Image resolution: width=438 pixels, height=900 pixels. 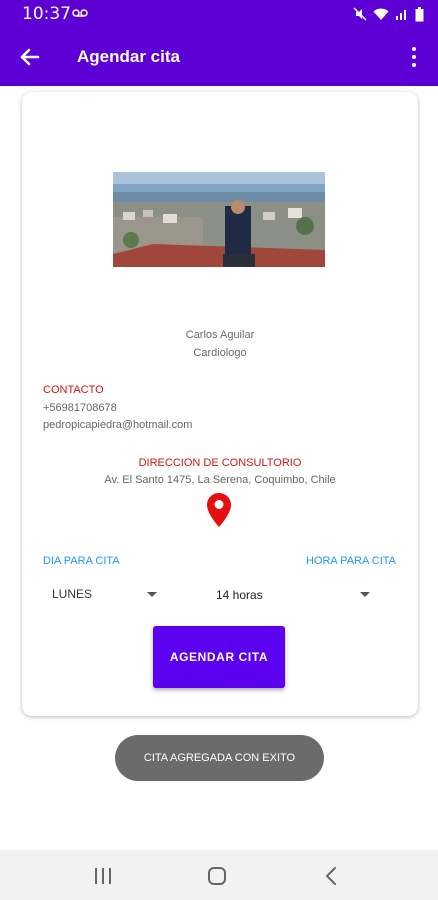 What do you see at coordinates (105, 594) in the screenshot?
I see `day-dropdown: LUNES` at bounding box center [105, 594].